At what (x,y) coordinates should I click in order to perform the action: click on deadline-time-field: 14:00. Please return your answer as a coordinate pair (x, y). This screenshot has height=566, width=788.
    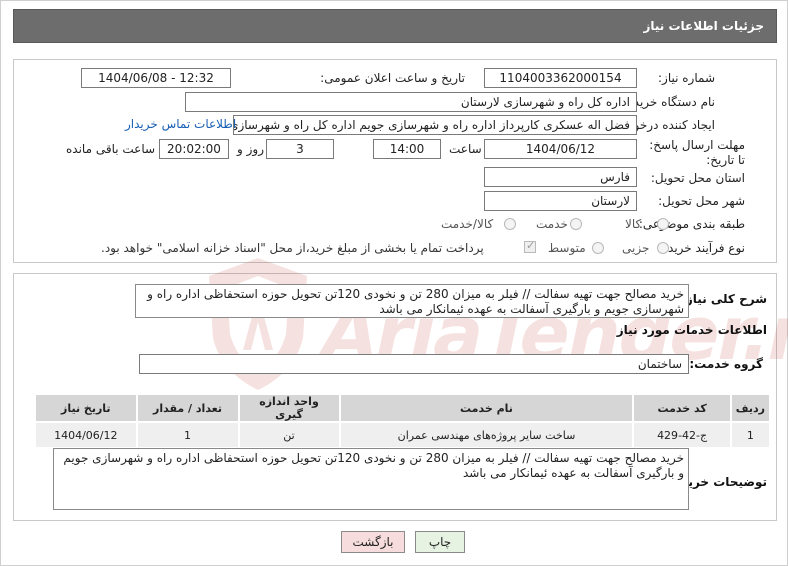
    Looking at the image, I should click on (407, 149).